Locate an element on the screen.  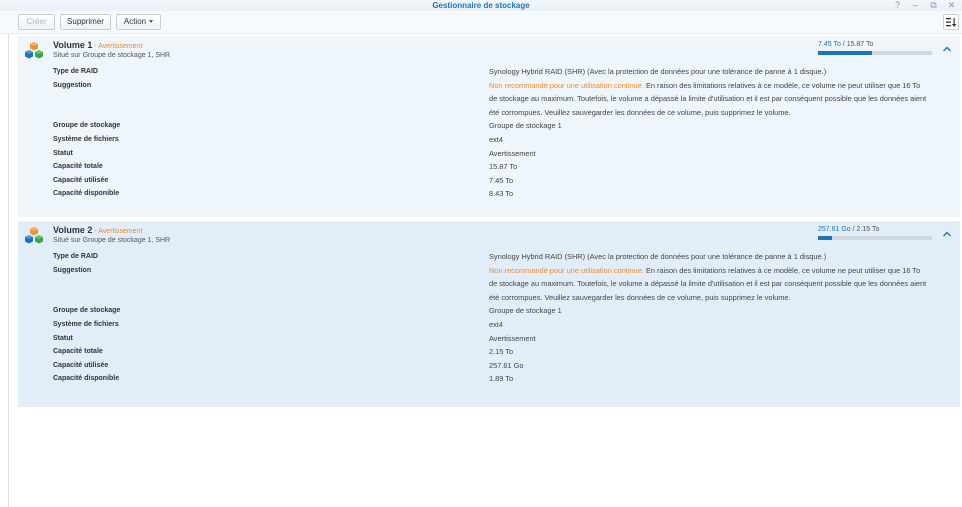
detail-row-free: Capacité disponible 8.43 To is located at coordinates (503, 194).